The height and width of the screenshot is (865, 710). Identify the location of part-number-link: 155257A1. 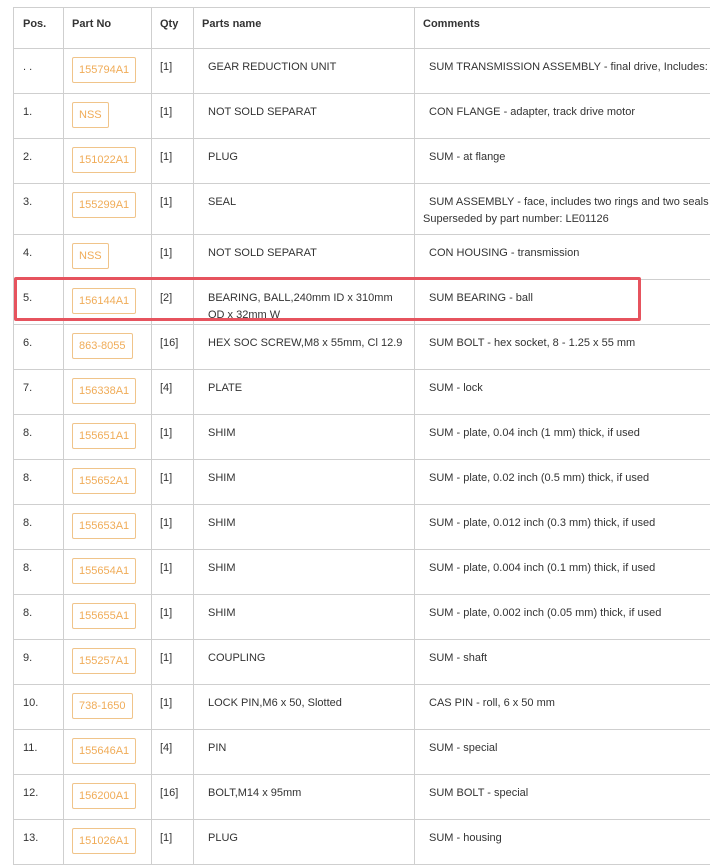
(104, 661).